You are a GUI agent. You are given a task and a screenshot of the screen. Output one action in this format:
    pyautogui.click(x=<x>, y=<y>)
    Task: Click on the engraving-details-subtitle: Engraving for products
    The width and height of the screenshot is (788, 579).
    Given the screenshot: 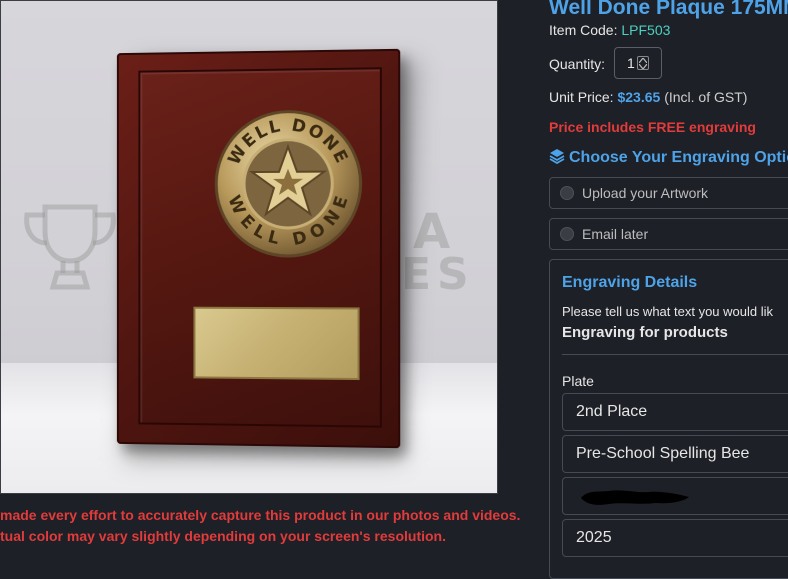 What is the action you would take?
    pyautogui.click(x=645, y=332)
    